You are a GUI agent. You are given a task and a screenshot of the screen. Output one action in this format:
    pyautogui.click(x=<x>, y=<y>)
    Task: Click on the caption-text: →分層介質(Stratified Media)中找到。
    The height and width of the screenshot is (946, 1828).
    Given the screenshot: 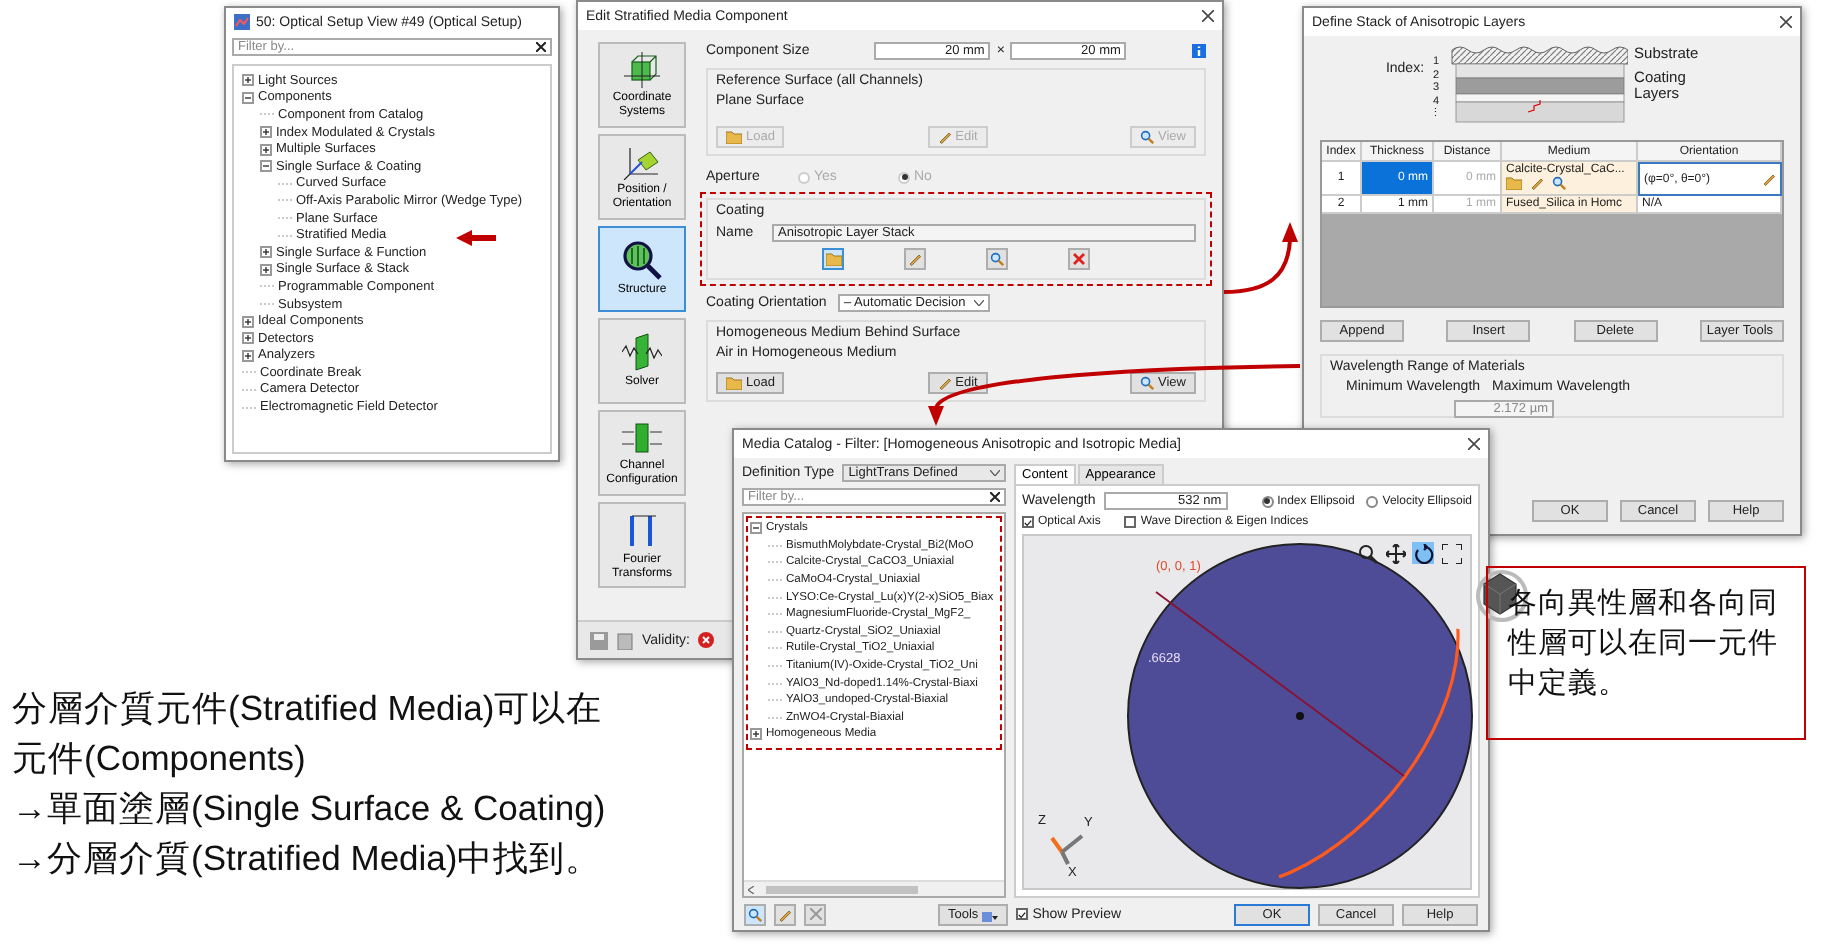 What is the action you would take?
    pyautogui.click(x=308, y=858)
    